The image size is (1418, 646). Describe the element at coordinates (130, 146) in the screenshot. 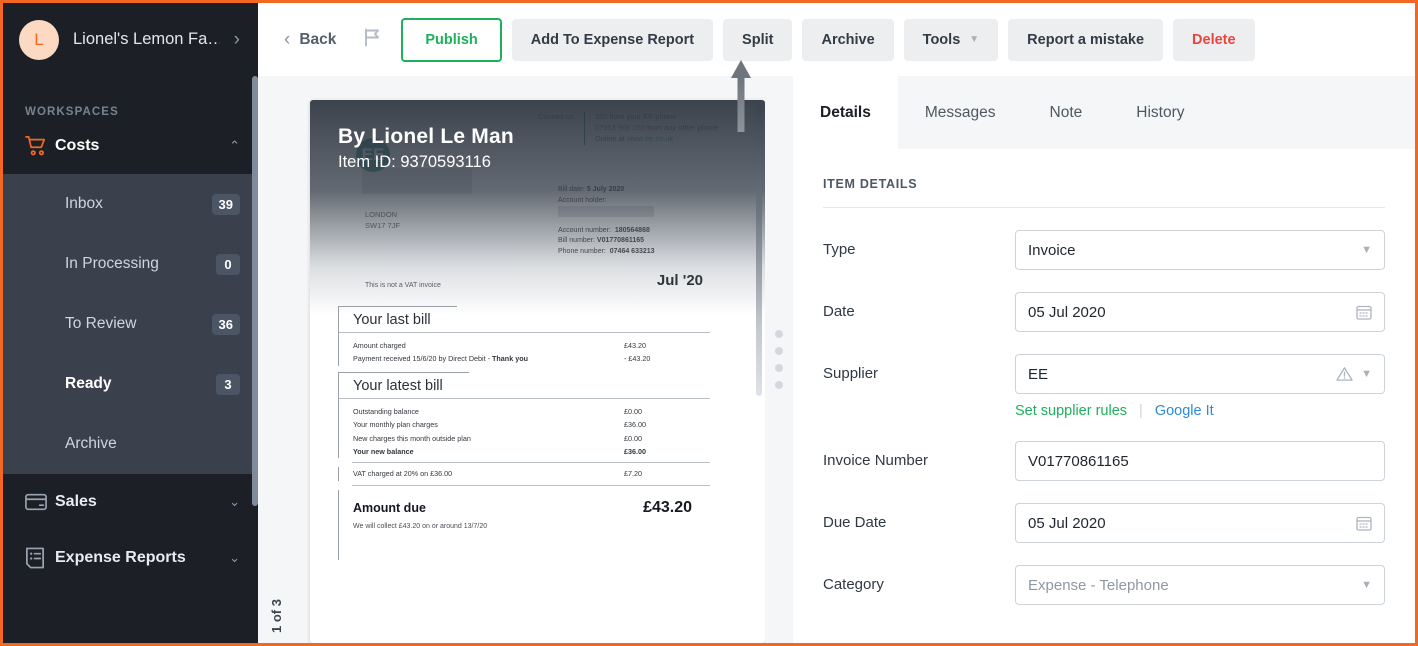

I see `sidebar-group-costs: Costs ⌃` at that location.